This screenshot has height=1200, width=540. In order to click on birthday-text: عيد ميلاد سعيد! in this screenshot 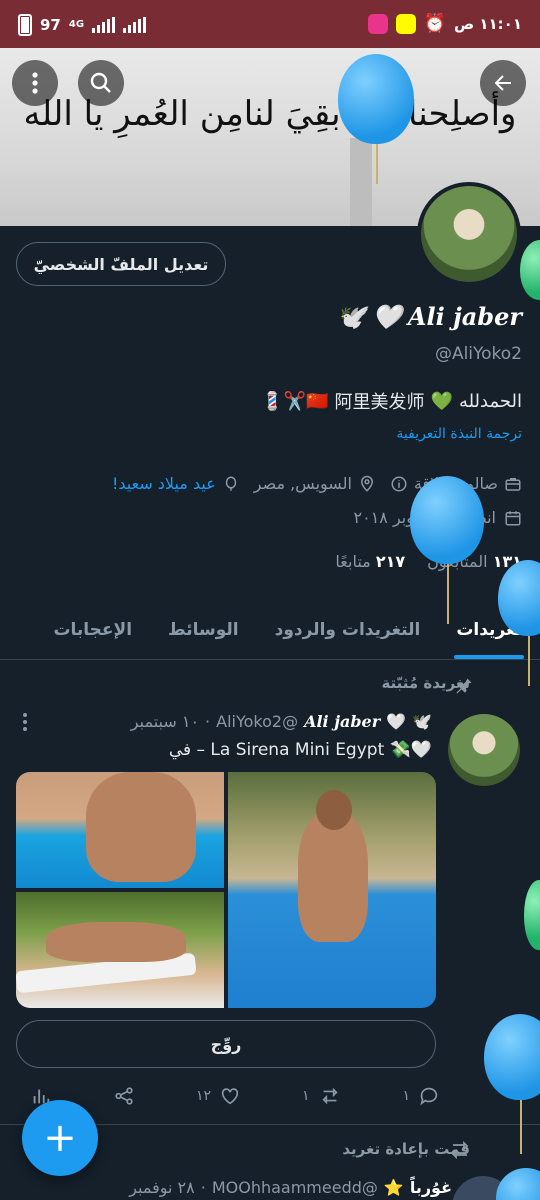, I will do `click(163, 483)`.